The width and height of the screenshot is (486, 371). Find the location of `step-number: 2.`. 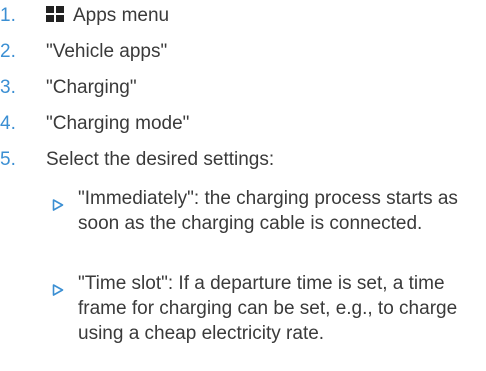

step-number: 2. is located at coordinates (8, 51).